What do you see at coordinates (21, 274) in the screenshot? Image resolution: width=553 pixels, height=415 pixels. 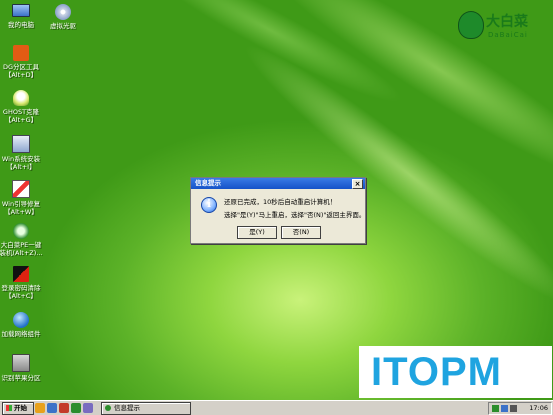 I see `password-clear-icon` at bounding box center [21, 274].